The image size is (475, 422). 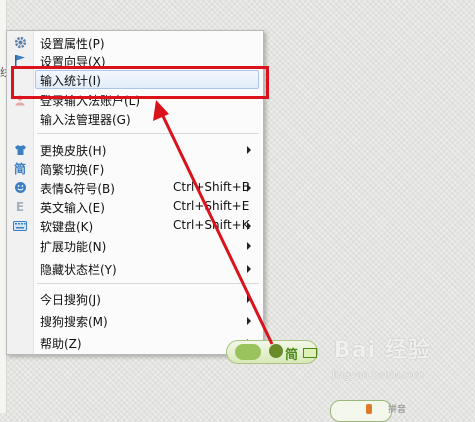 I want to click on watermark-url: jingyan.baidu.com, so click(x=378, y=375).